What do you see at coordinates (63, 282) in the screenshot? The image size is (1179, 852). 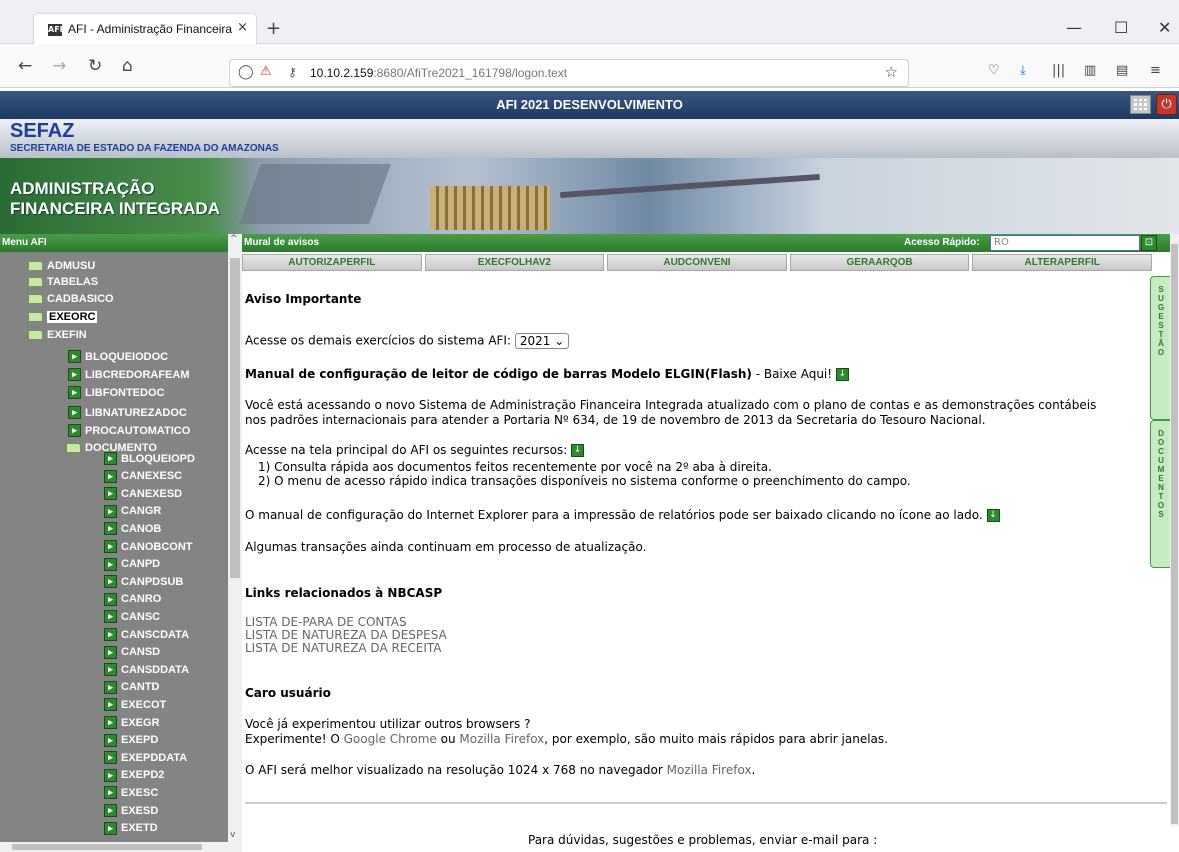 I see `menu-item-tabelas: TABELAS` at bounding box center [63, 282].